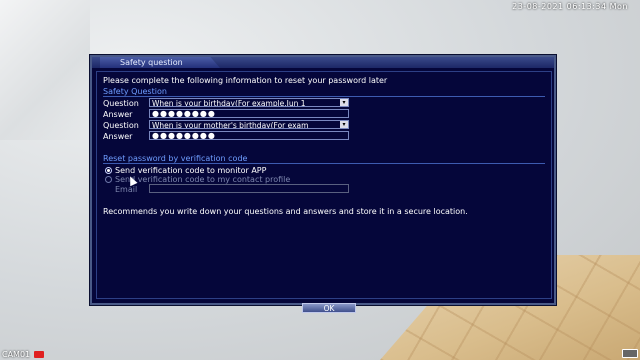  Describe the element at coordinates (108, 170) in the screenshot. I see `radio-monitor-app` at that location.